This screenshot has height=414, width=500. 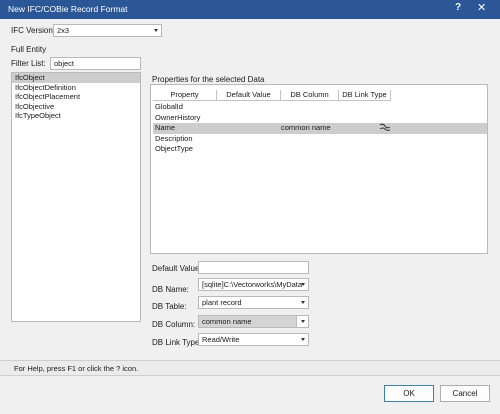 I want to click on db-name-value: [sqlite]C:\Vectorworks\MyData, so click(x=252, y=284).